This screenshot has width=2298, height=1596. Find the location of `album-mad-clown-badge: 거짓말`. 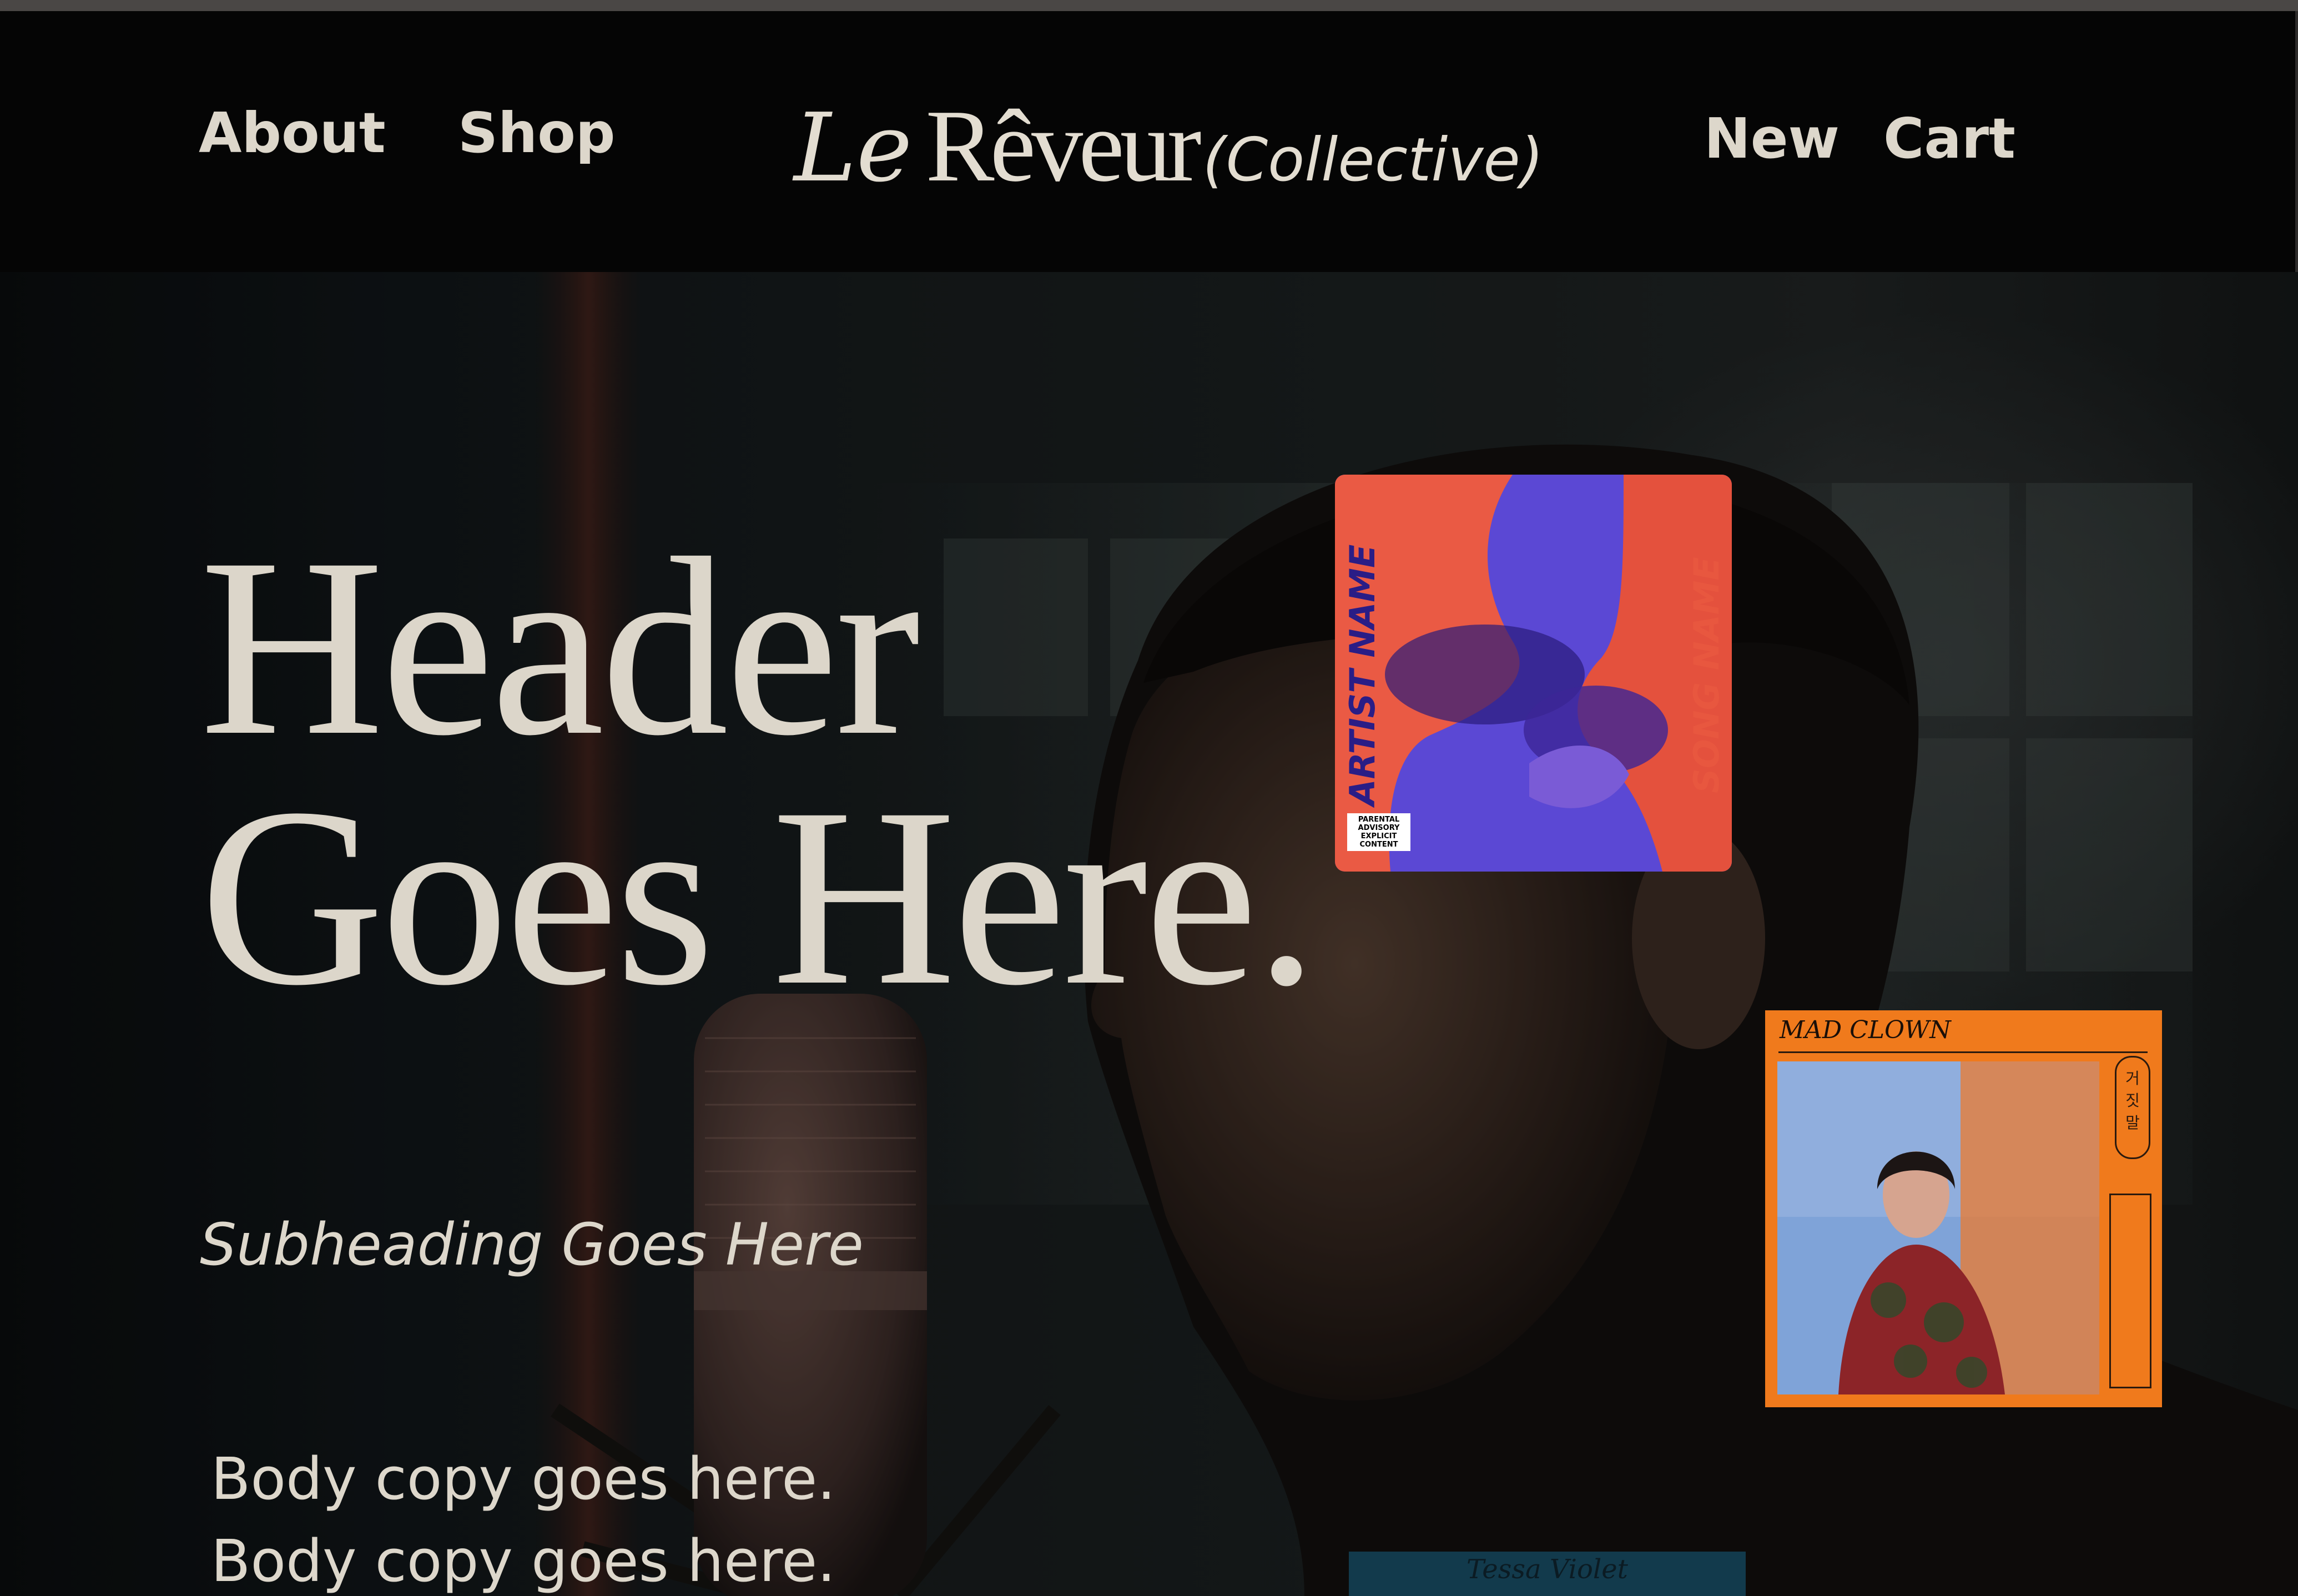

album-mad-clown-badge: 거짓말 is located at coordinates (2132, 1107).